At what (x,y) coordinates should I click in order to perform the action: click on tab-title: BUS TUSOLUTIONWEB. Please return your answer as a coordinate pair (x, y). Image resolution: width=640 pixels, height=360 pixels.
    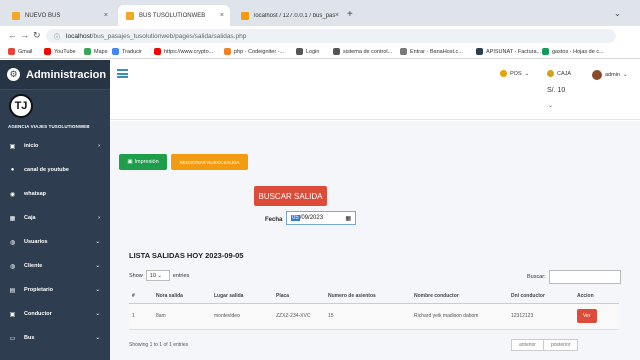
    Looking at the image, I should click on (172, 15).